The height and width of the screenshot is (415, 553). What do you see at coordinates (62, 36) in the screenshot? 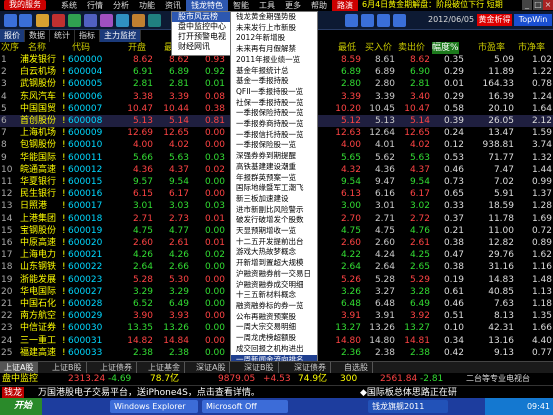
I see `tab-stats: 统计` at bounding box center [62, 36].